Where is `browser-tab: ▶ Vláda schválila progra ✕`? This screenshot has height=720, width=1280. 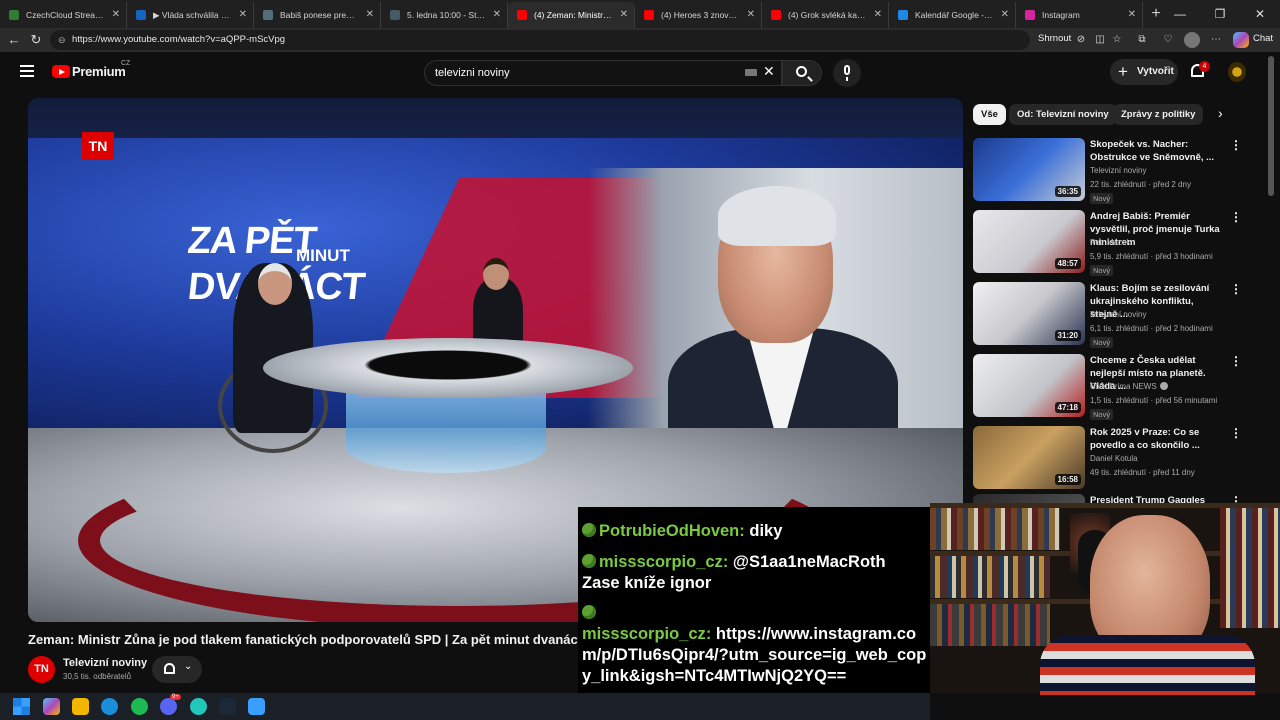
browser-tab: ▶ Vláda schválila progra ✕ is located at coordinates (190, 15).